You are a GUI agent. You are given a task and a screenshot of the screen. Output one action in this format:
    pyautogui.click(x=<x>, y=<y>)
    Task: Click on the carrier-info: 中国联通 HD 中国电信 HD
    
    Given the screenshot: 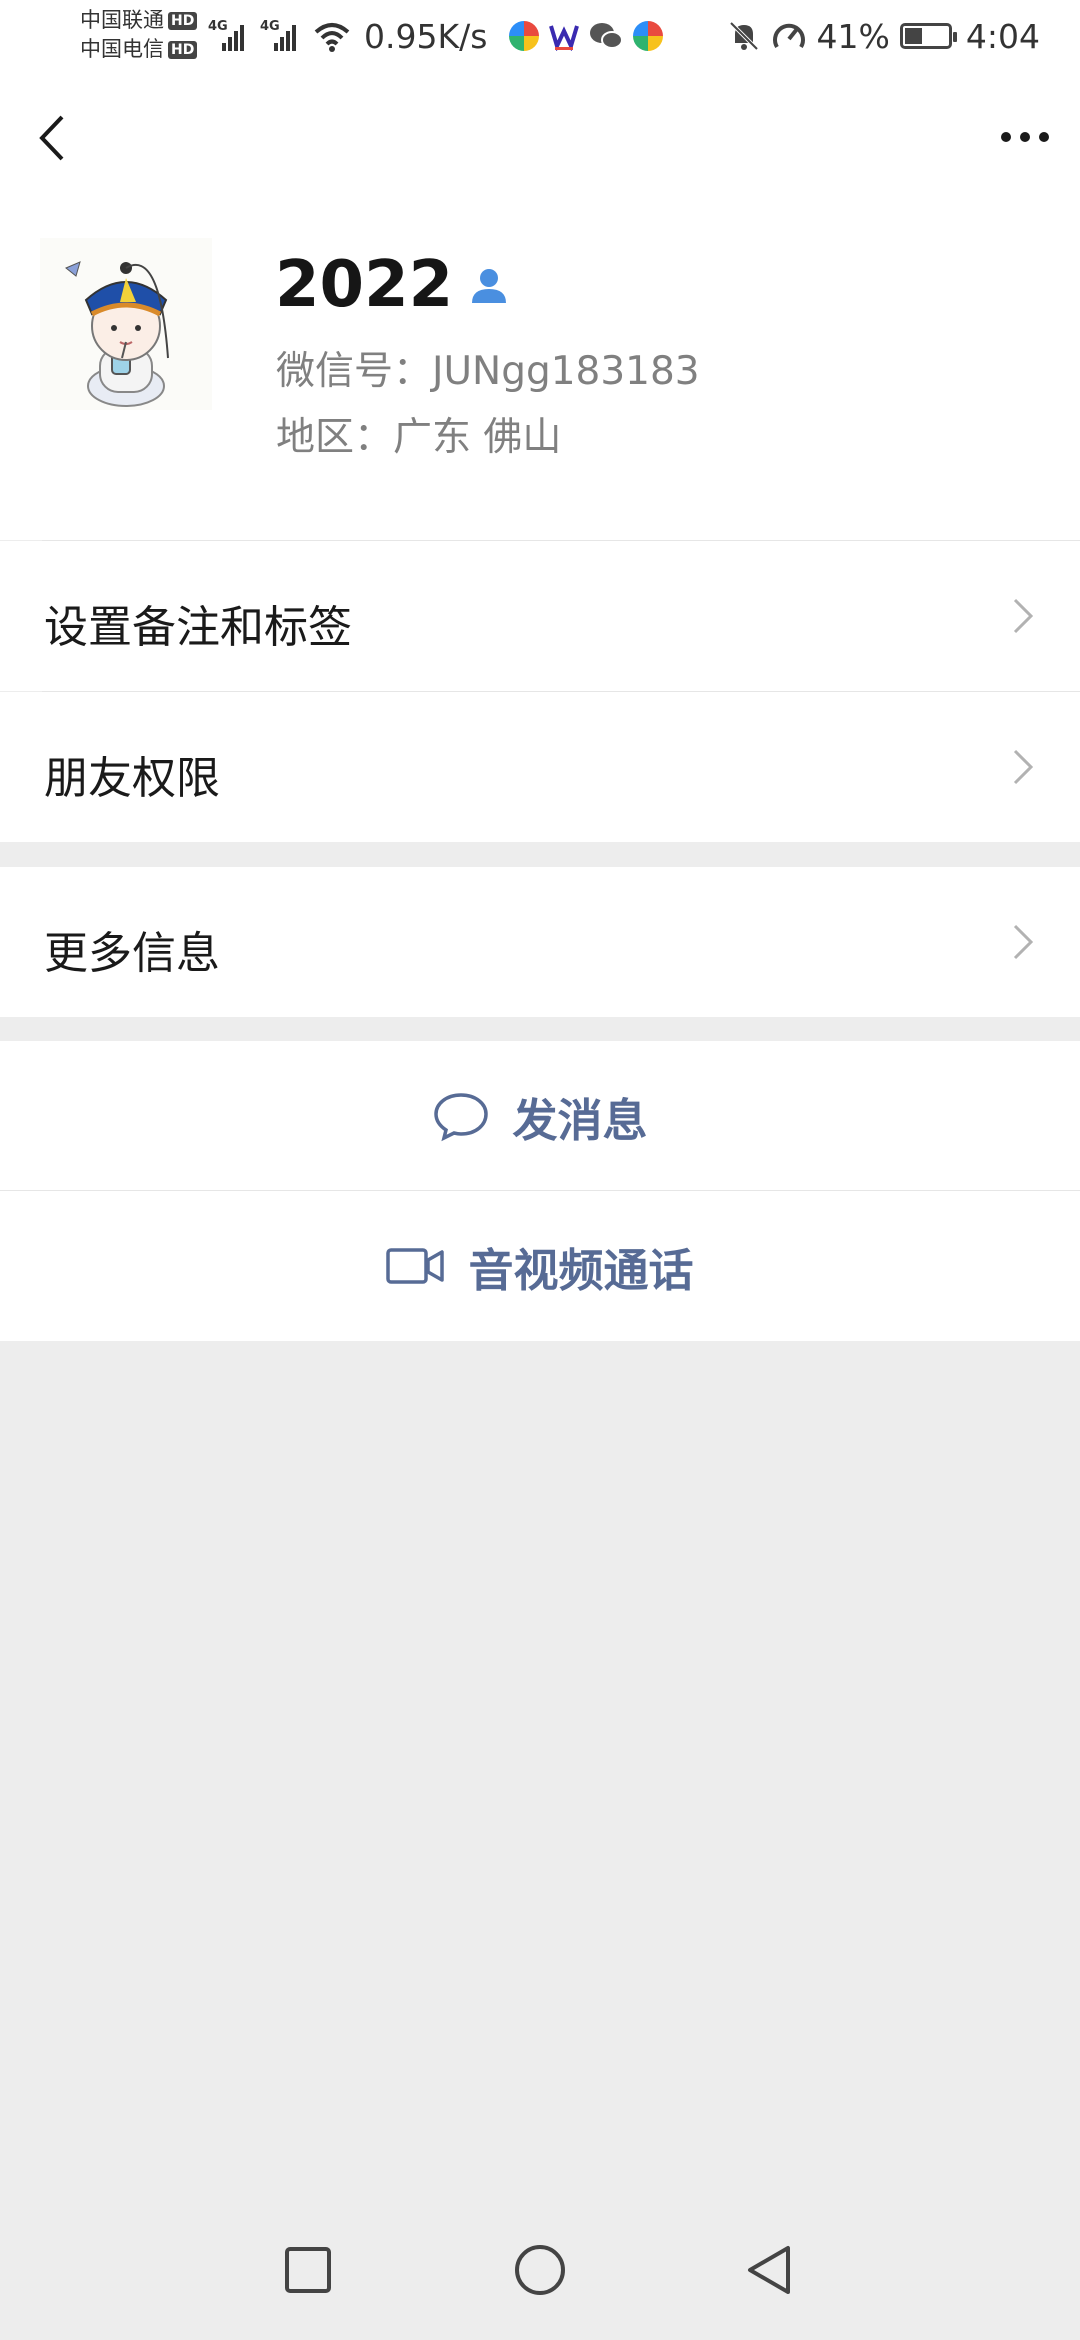 What is the action you would take?
    pyautogui.click(x=139, y=35)
    